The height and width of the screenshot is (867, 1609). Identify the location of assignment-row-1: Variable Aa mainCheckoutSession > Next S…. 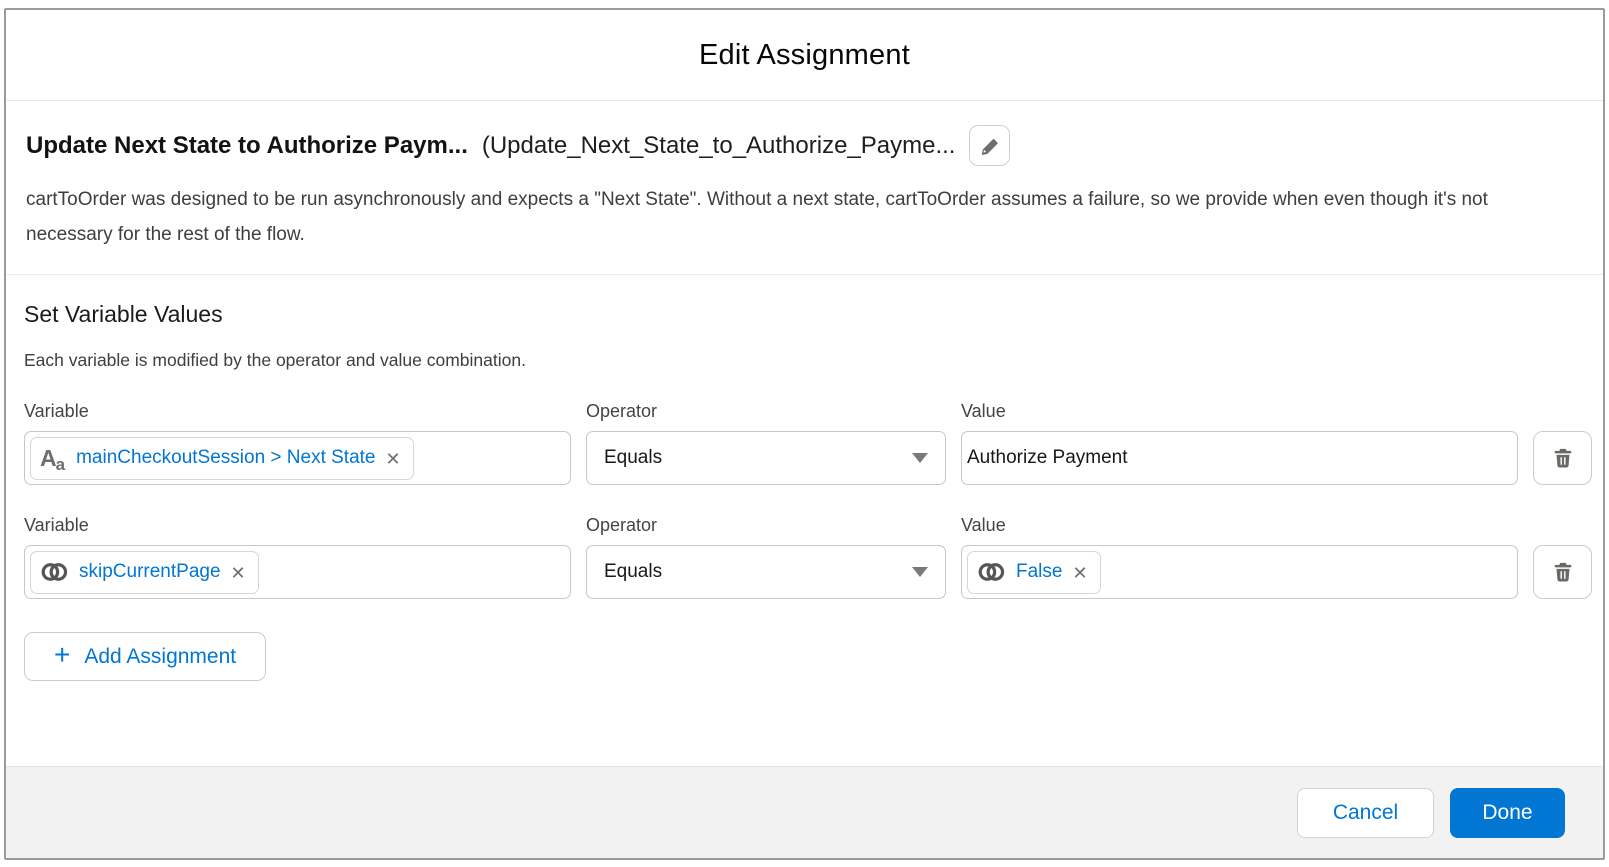
(808, 443).